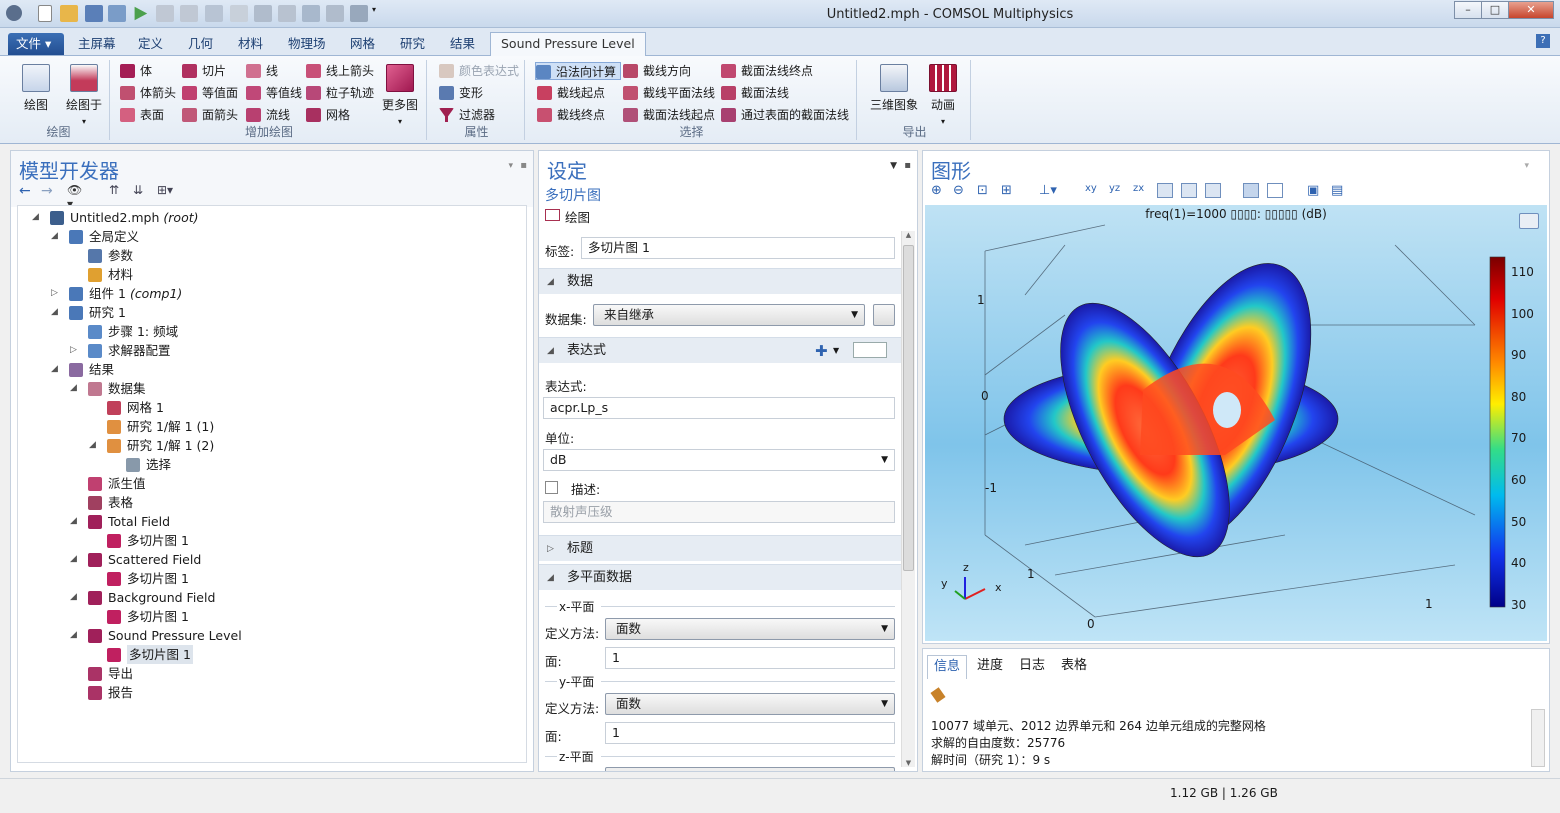 Image resolution: width=1560 pixels, height=813 pixels. I want to click on label-field: 多切片图 1, so click(738, 248).